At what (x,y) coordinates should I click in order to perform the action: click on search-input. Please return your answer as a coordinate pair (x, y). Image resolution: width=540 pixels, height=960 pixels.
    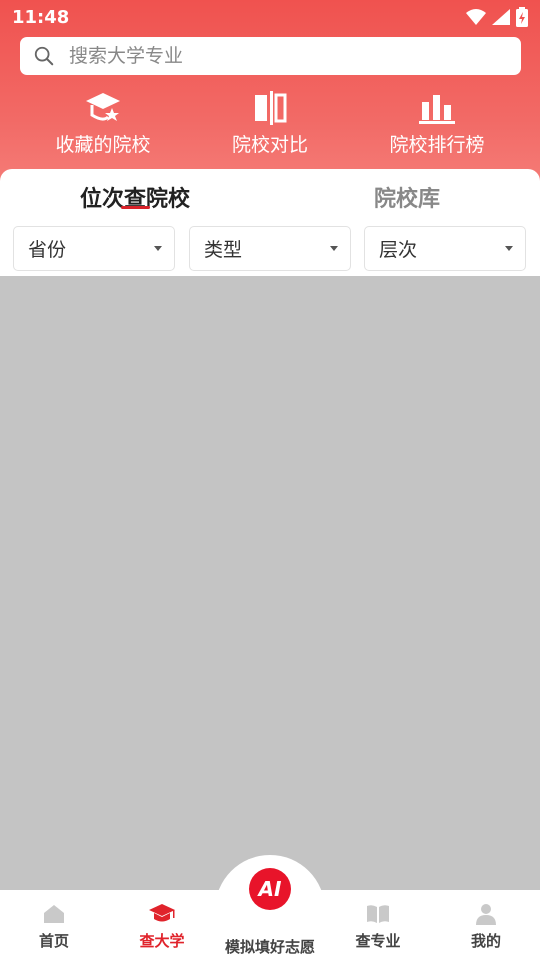
    Looking at the image, I should click on (269, 56).